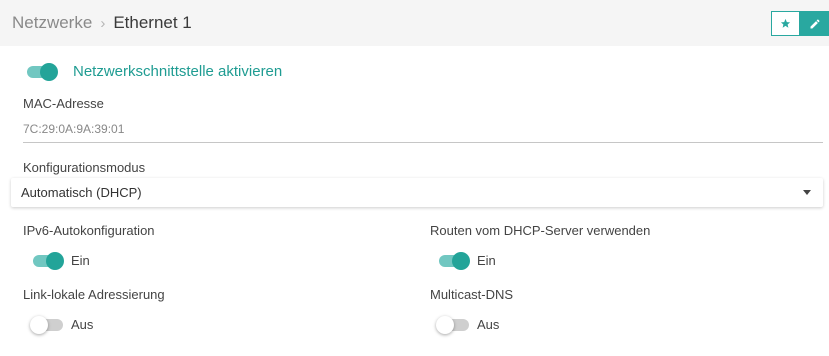  What do you see at coordinates (488, 324) in the screenshot?
I see `mdns-state: Aus` at bounding box center [488, 324].